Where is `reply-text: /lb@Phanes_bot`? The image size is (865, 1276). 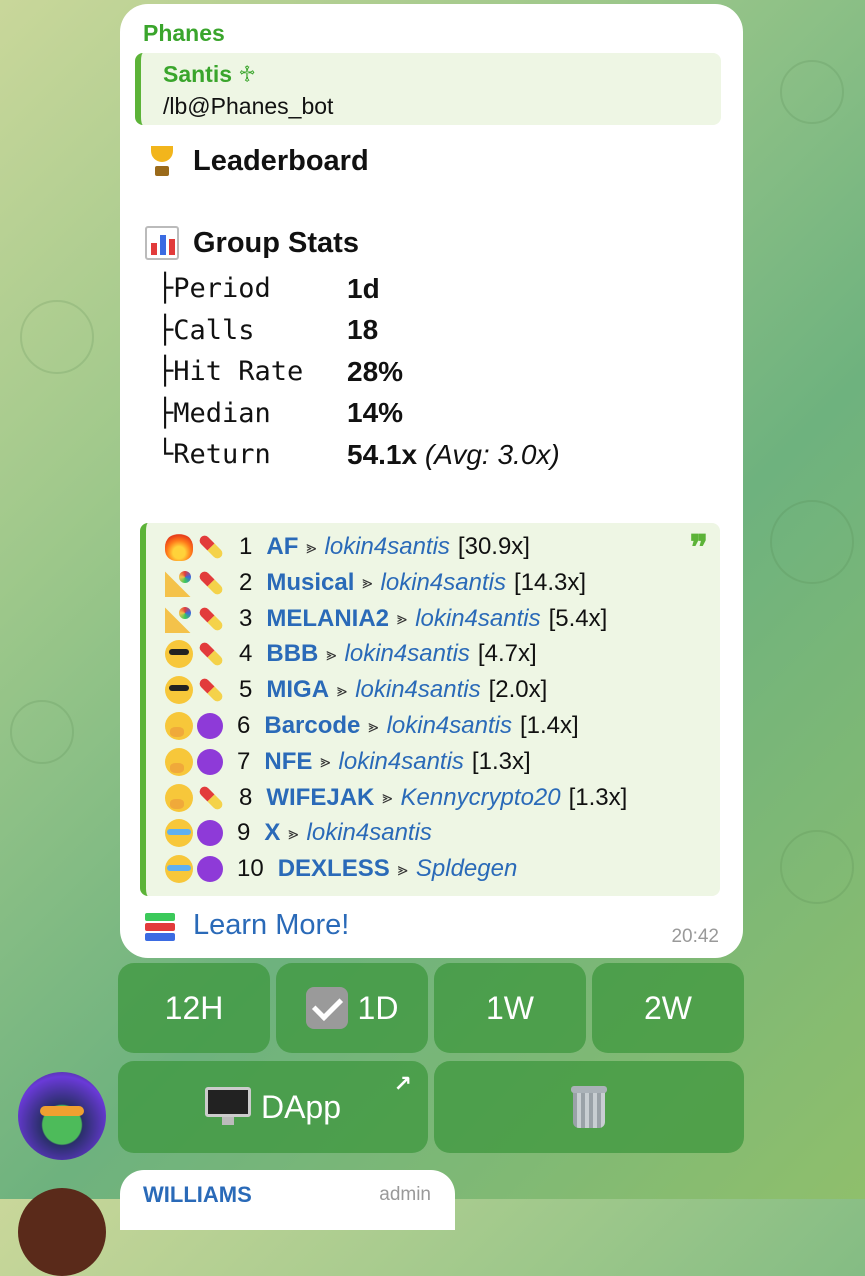 reply-text: /lb@Phanes_bot is located at coordinates (248, 106).